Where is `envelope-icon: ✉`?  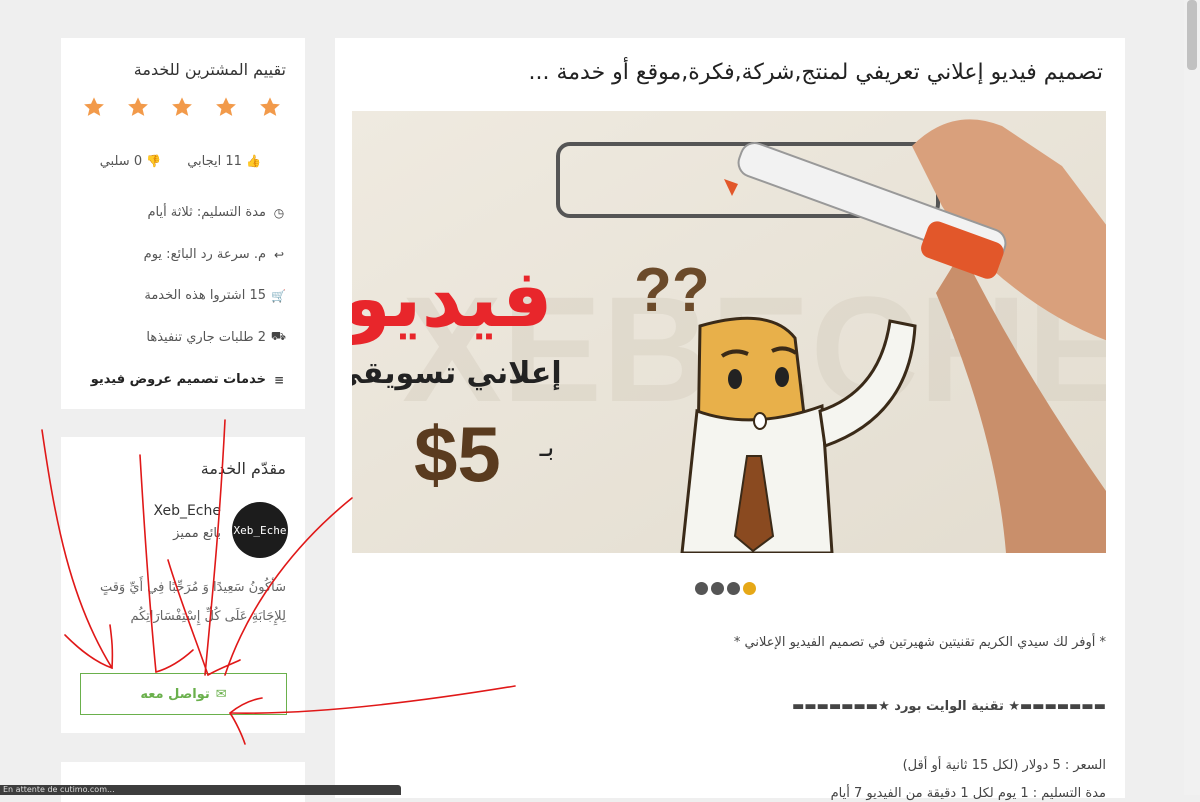 envelope-icon: ✉ is located at coordinates (221, 694).